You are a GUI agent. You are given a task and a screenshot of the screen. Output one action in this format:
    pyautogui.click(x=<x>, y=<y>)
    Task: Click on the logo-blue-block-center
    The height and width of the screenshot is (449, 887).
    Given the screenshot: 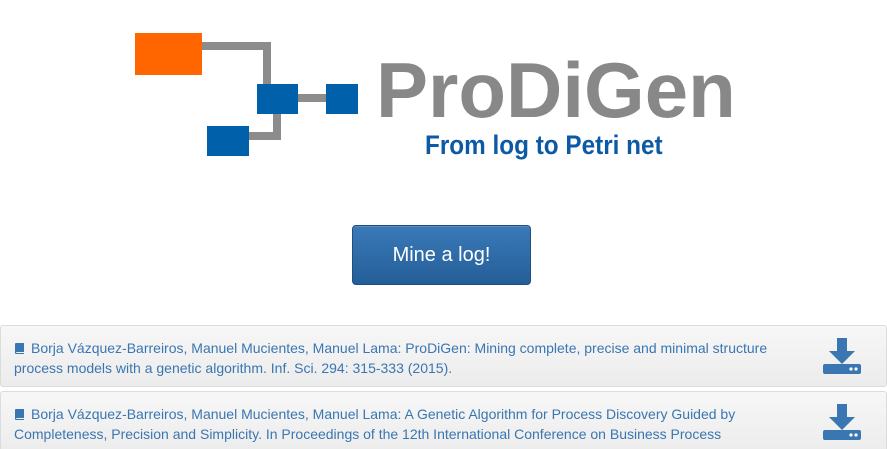 What is the action you would take?
    pyautogui.click(x=277, y=99)
    